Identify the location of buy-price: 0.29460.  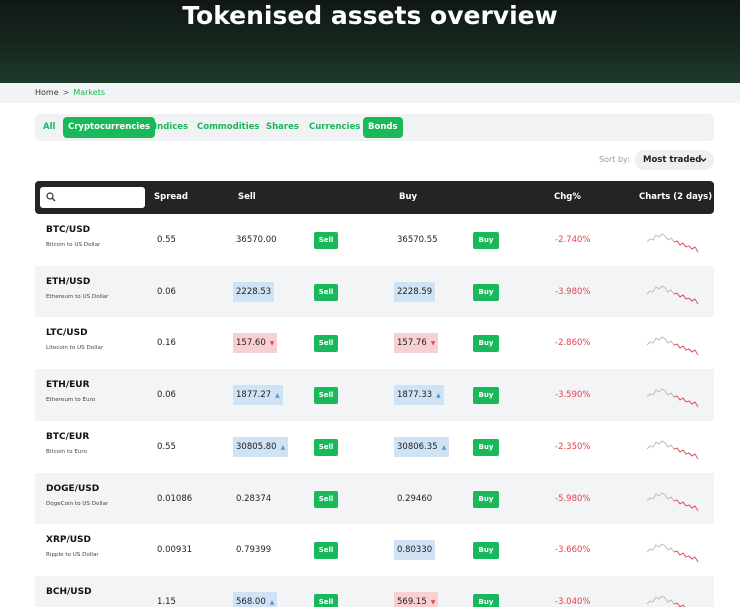
(414, 499).